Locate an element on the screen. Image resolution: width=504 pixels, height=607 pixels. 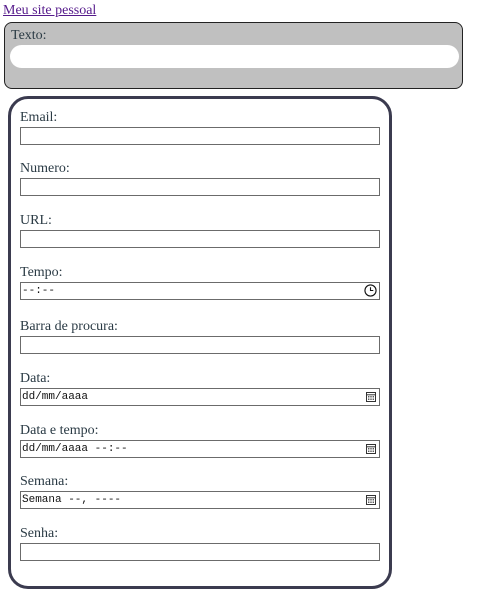
texto-input is located at coordinates (234, 56).